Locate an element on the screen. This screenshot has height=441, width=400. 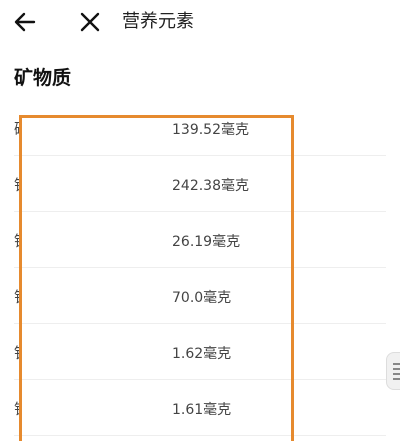
mineral-value: 70.0毫克 is located at coordinates (202, 298).